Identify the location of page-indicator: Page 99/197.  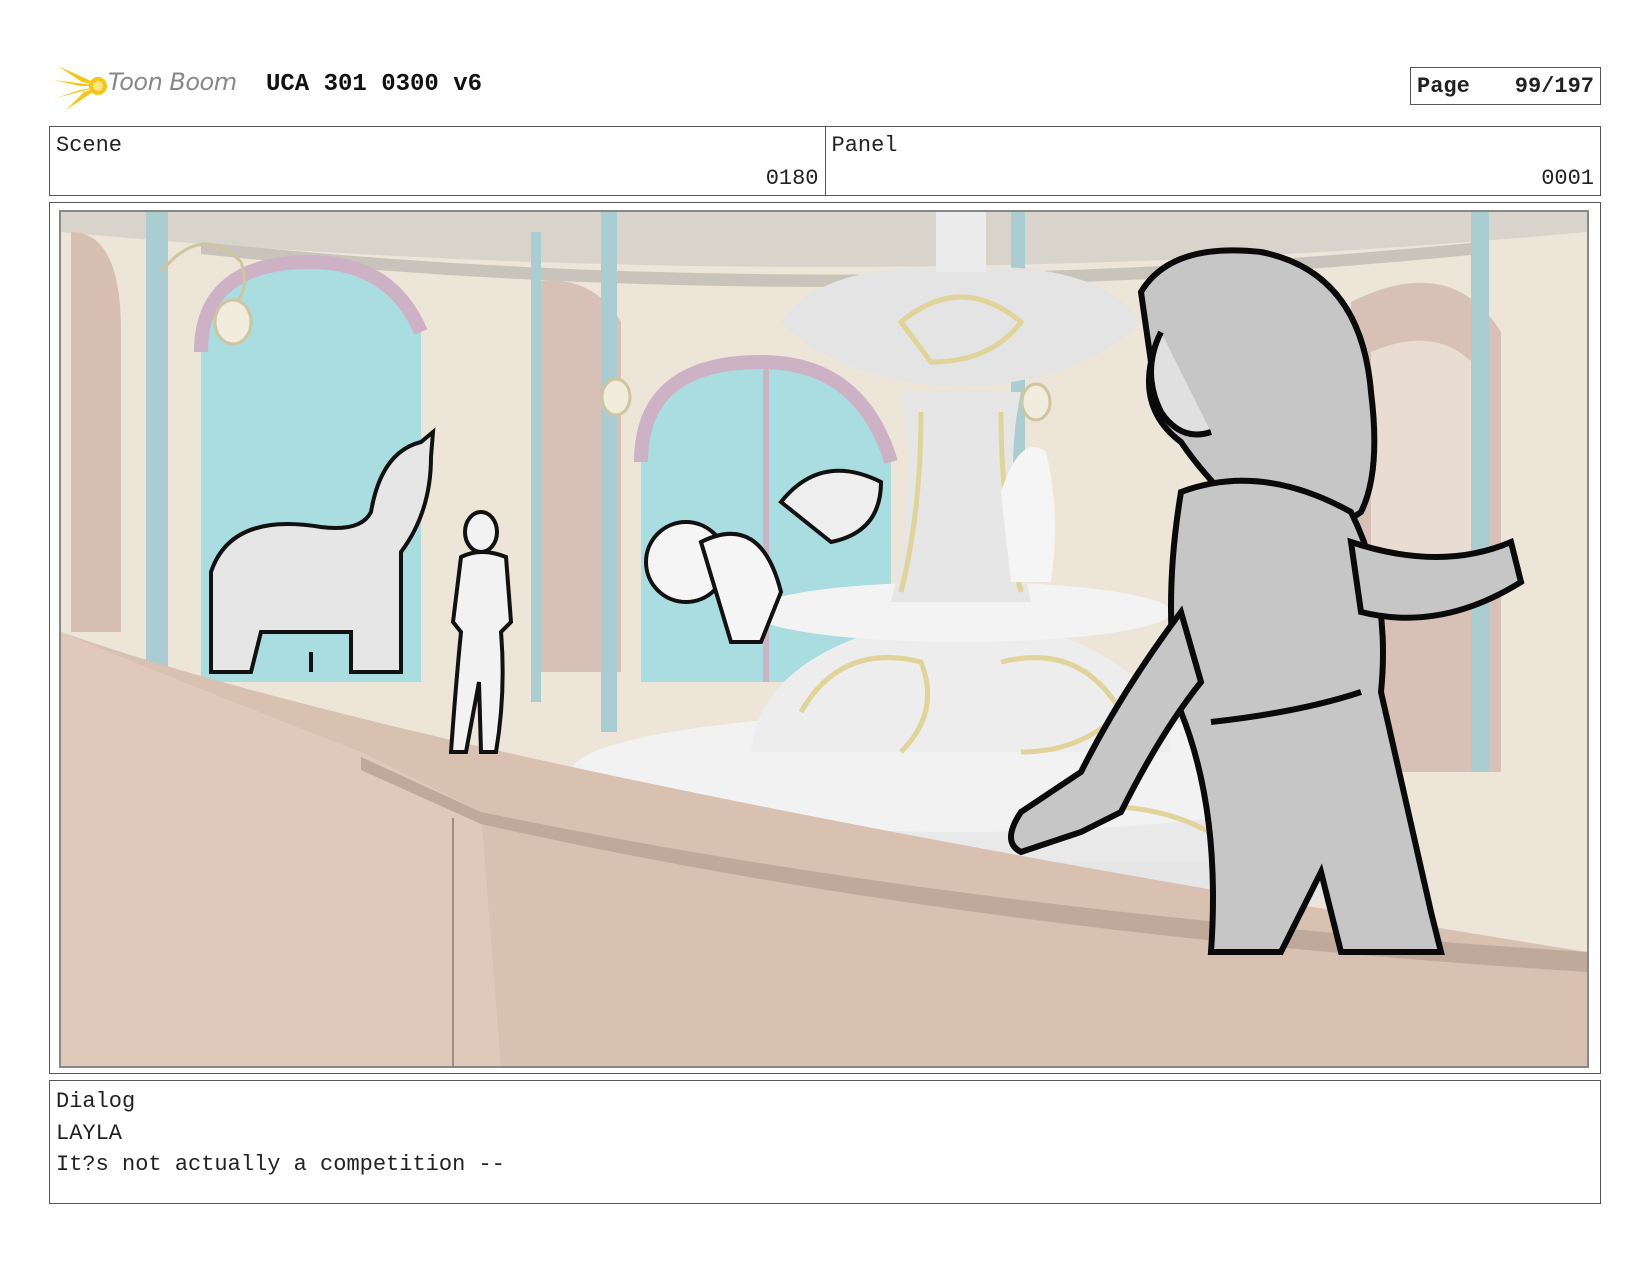
(1505, 86).